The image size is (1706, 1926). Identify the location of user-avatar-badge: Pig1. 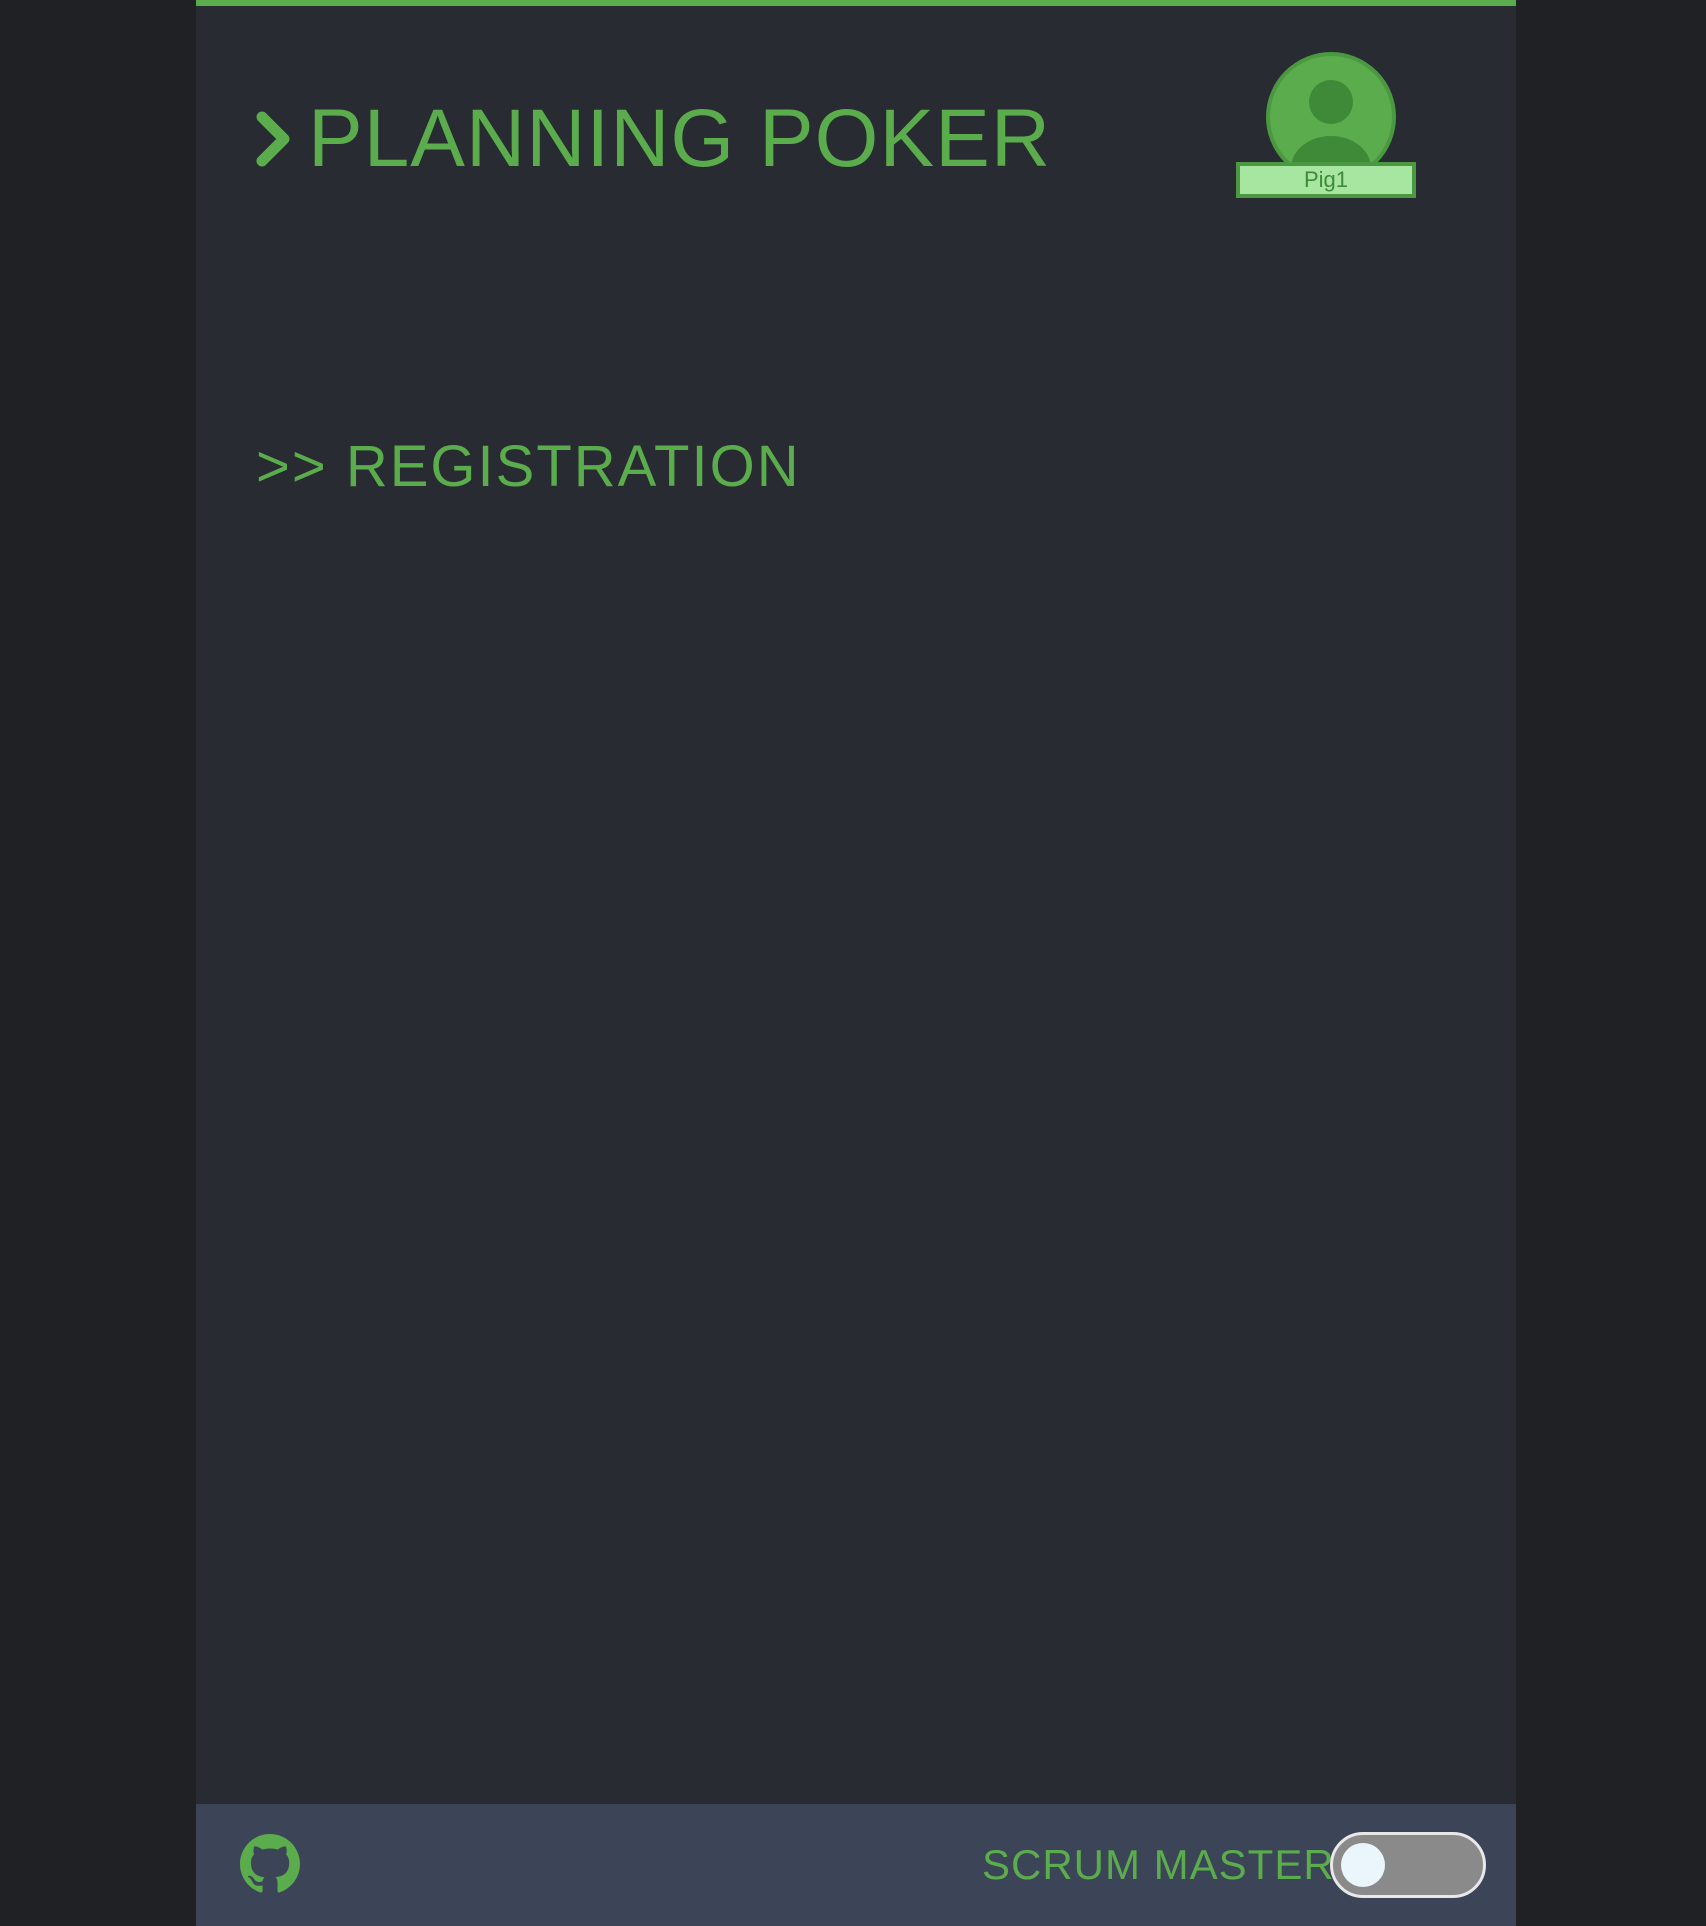
(1331, 127).